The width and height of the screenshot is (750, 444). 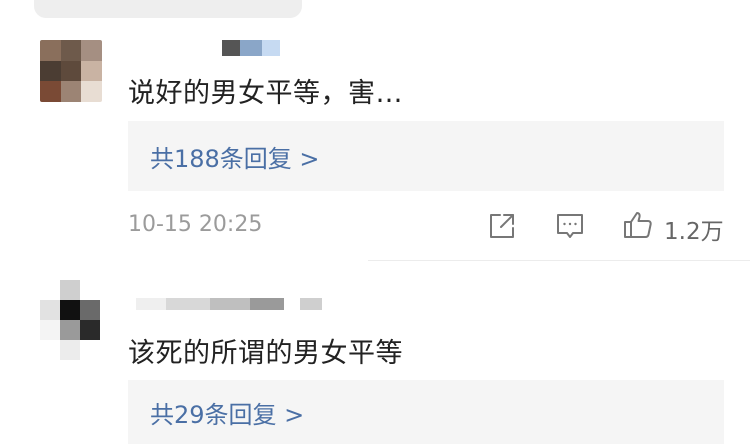 What do you see at coordinates (694, 232) in the screenshot?
I see `like-count: 1.2万` at bounding box center [694, 232].